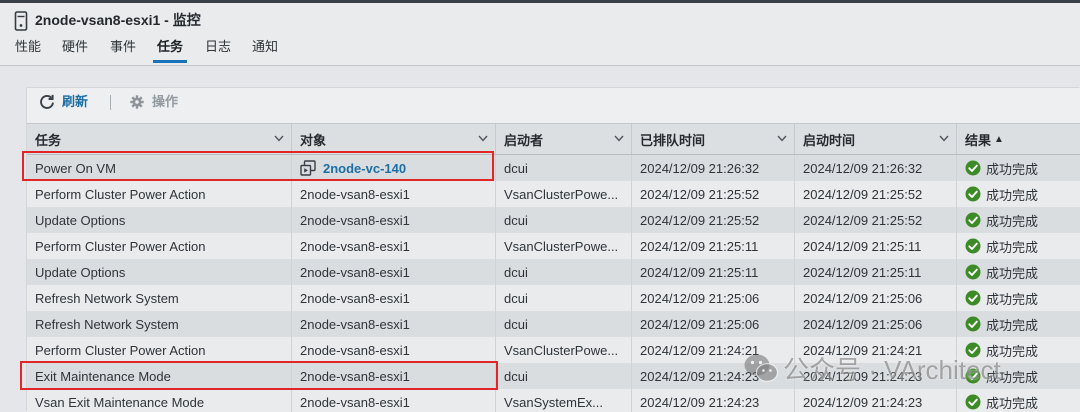  What do you see at coordinates (159, 324) in the screenshot?
I see `task-cell: Refresh Network System` at bounding box center [159, 324].